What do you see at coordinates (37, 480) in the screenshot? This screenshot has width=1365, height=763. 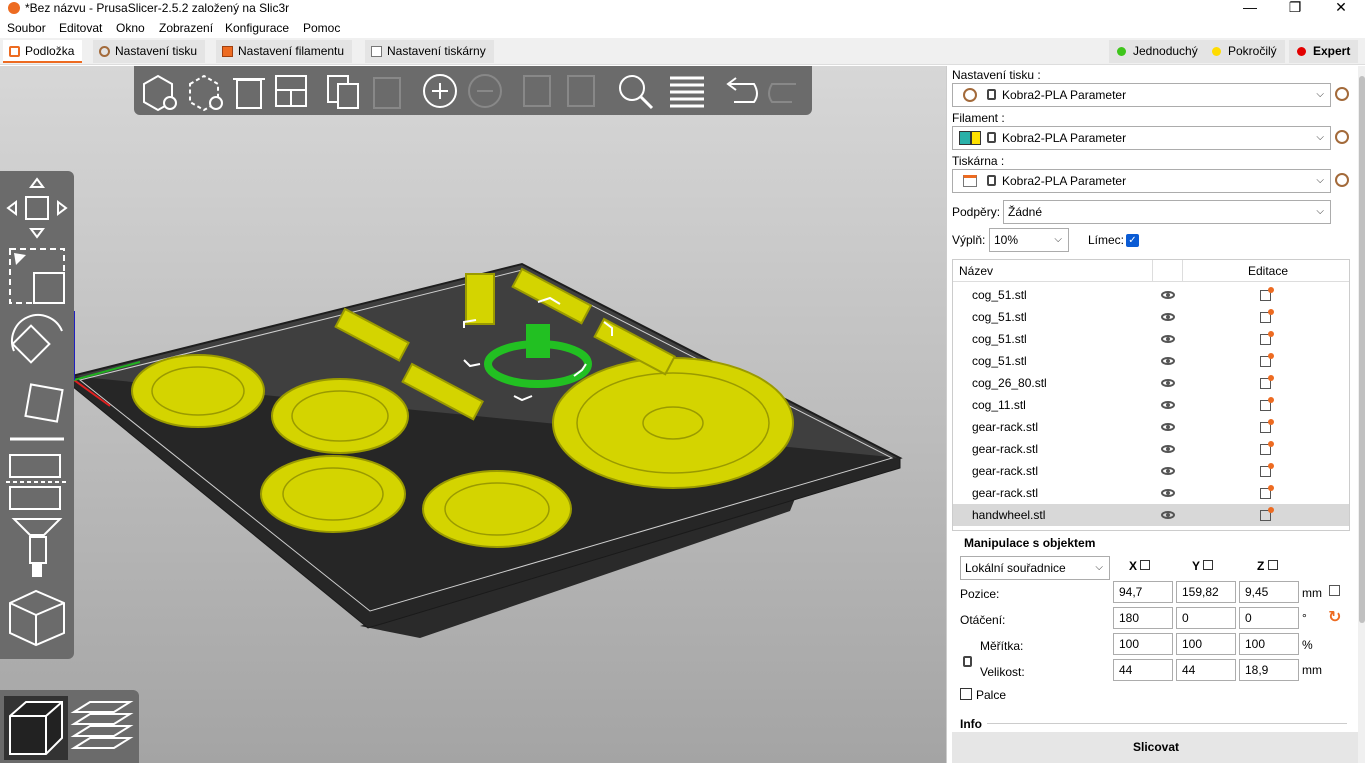 I see `cut-tool-icon` at bounding box center [37, 480].